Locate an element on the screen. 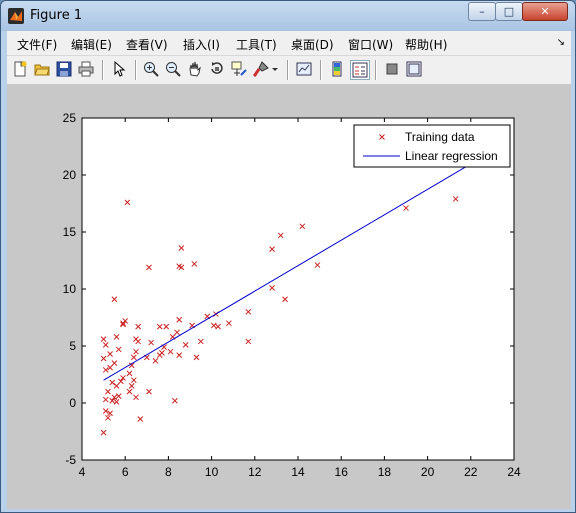  menu-overflow-icon: ↘ is located at coordinates (561, 42).